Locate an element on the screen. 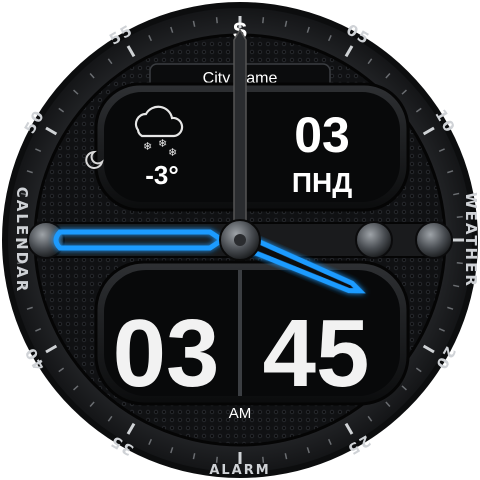  right-crown-knob is located at coordinates (434, 240).